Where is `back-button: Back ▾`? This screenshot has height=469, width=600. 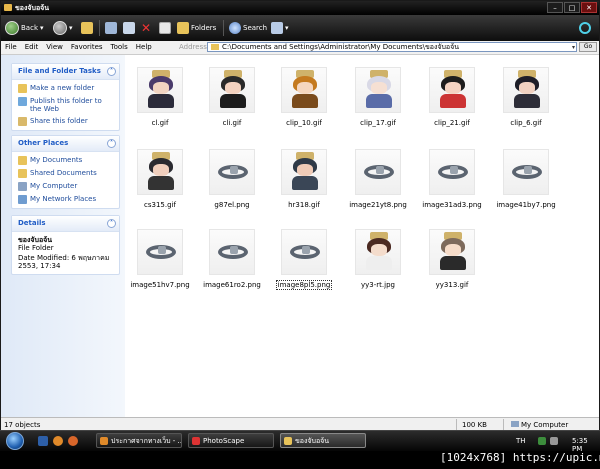 back-button: Back ▾ is located at coordinates (24, 28).